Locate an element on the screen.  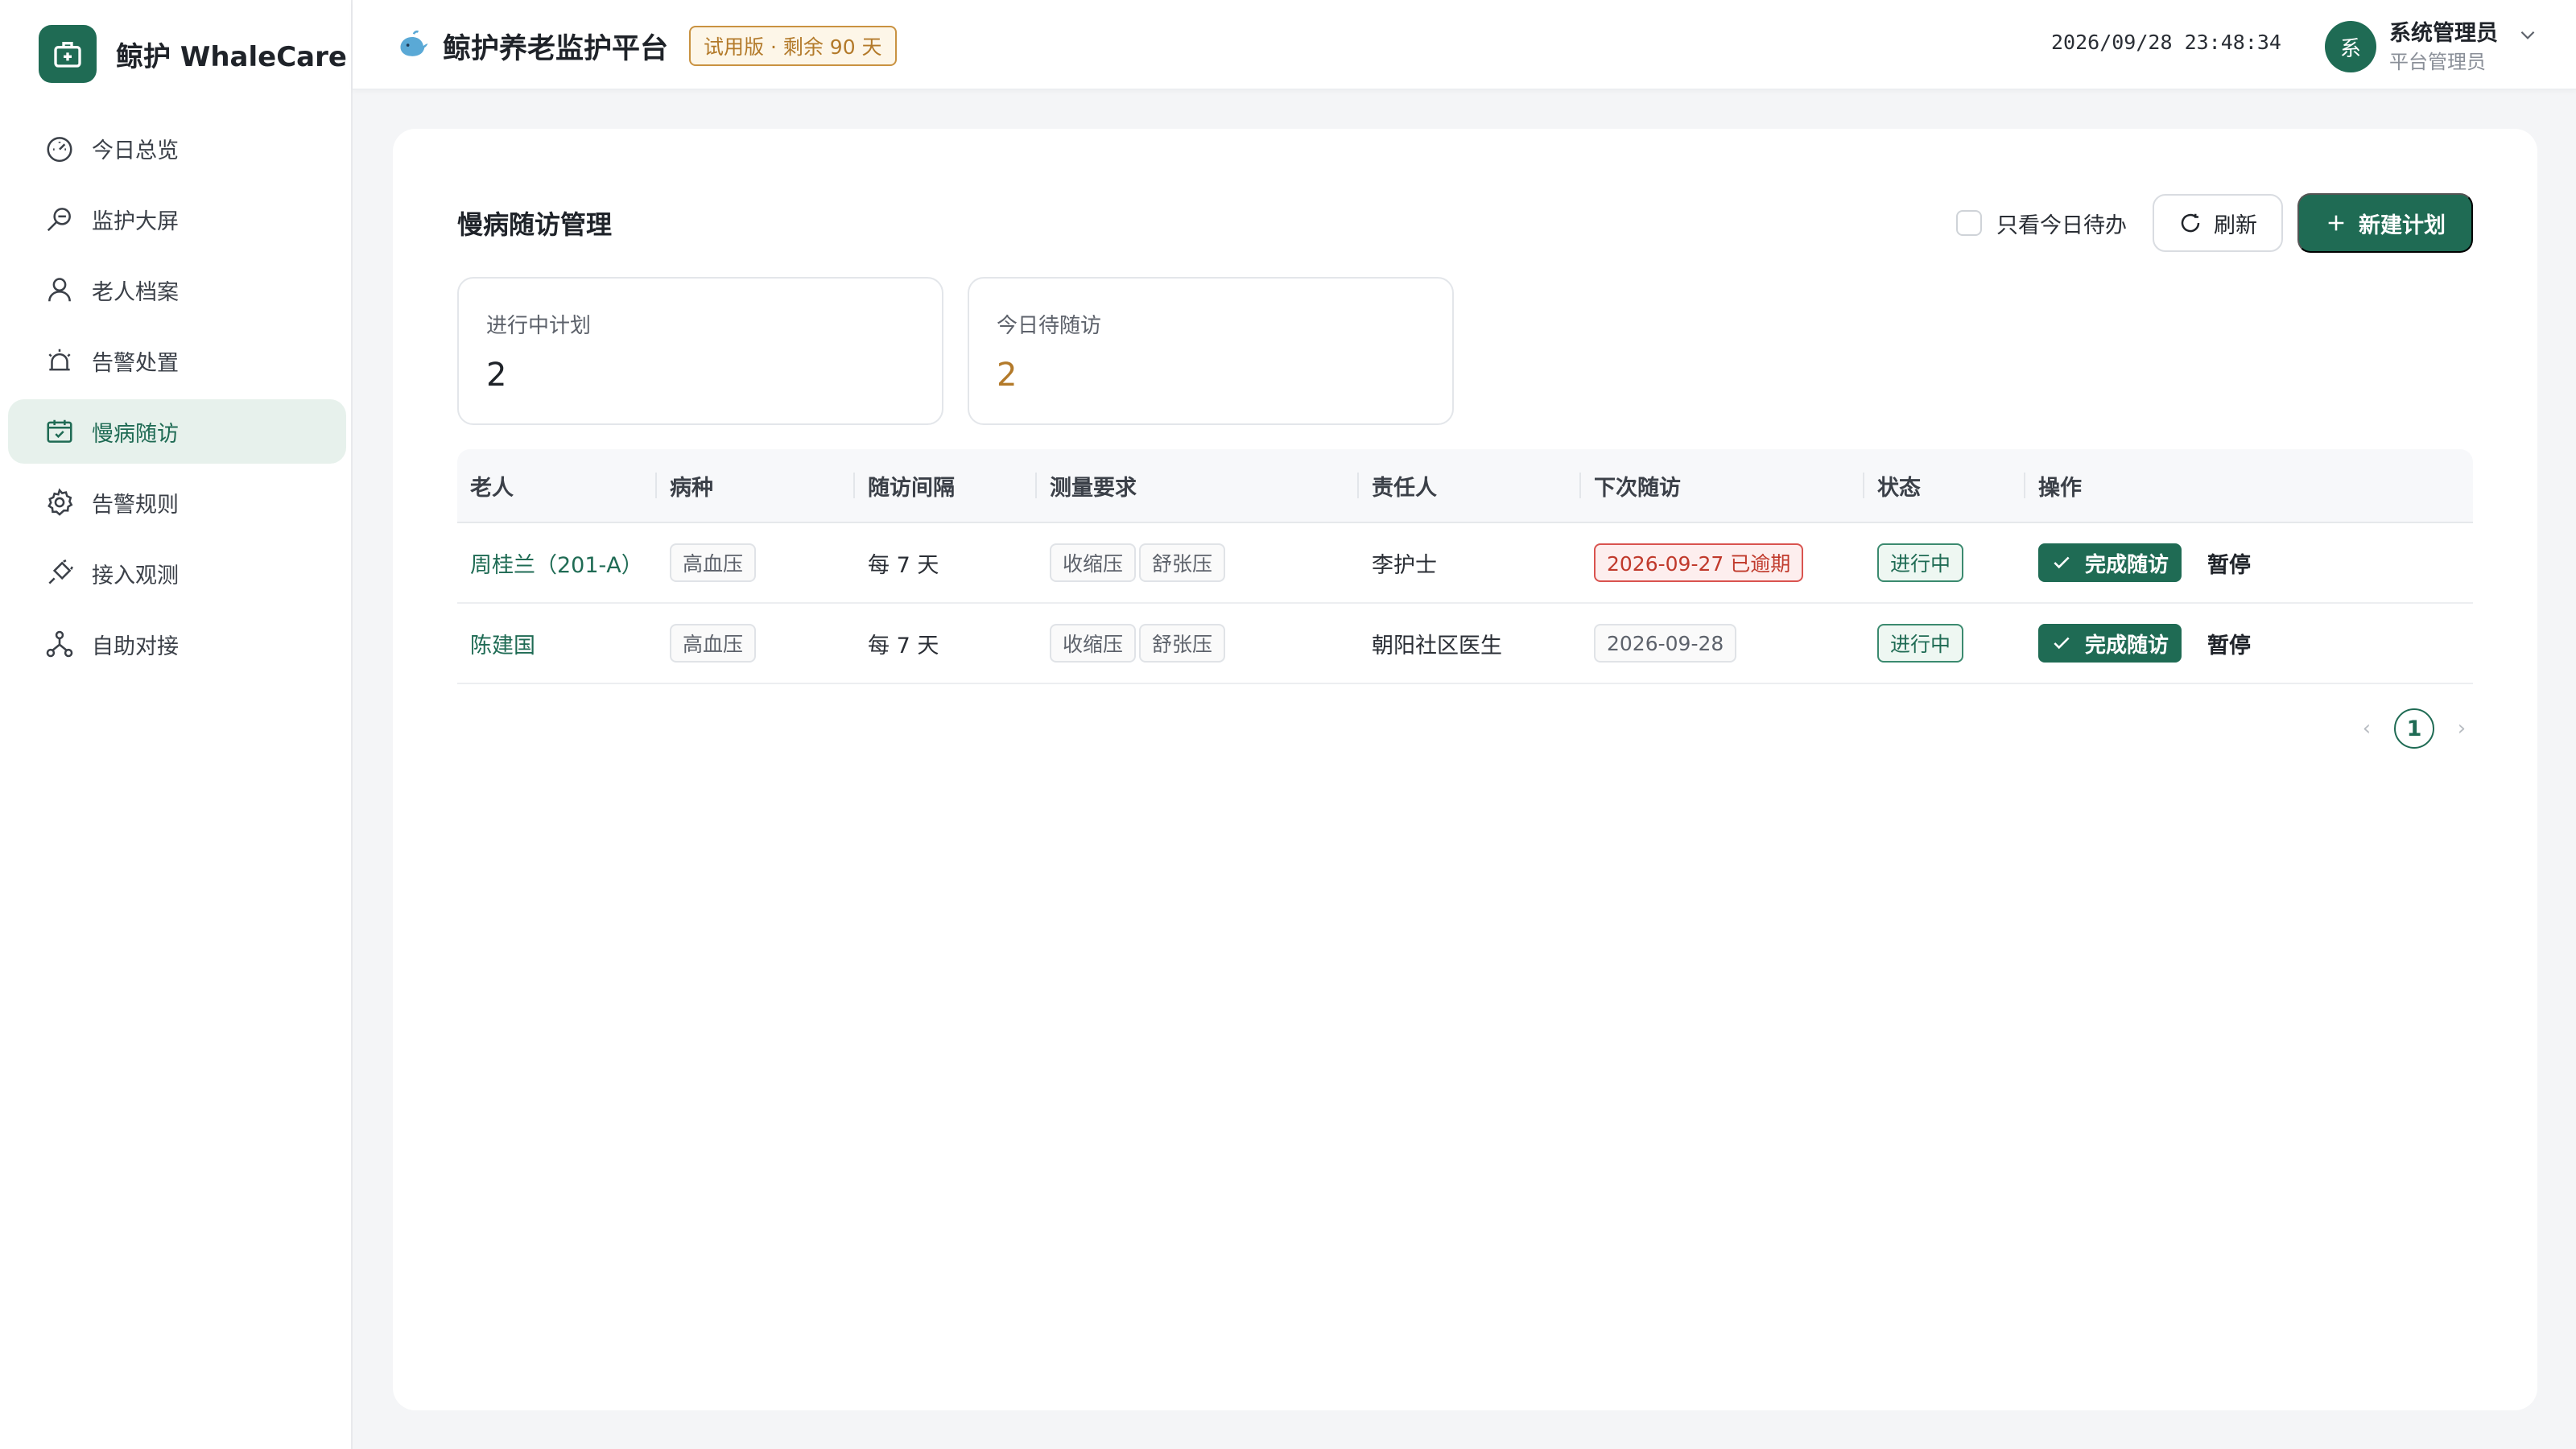
sidebar-item-self-integration: 自助对接 is located at coordinates (177, 644).